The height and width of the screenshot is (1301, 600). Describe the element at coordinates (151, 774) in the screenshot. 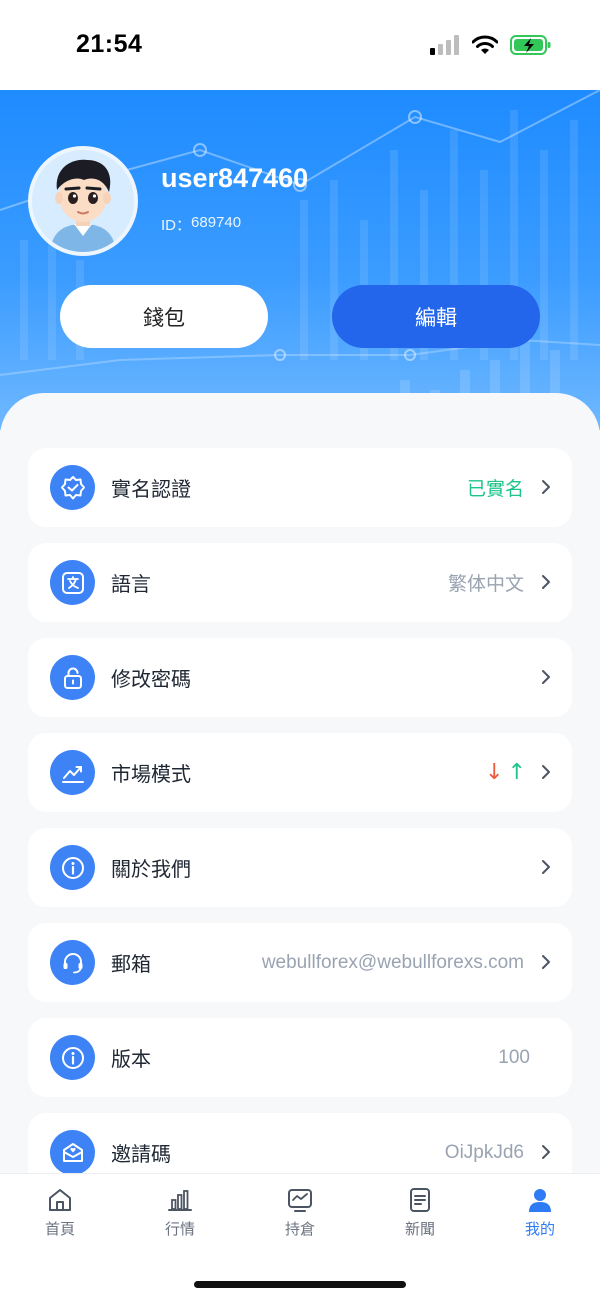

I see `menu-item-label: 市場模式` at that location.